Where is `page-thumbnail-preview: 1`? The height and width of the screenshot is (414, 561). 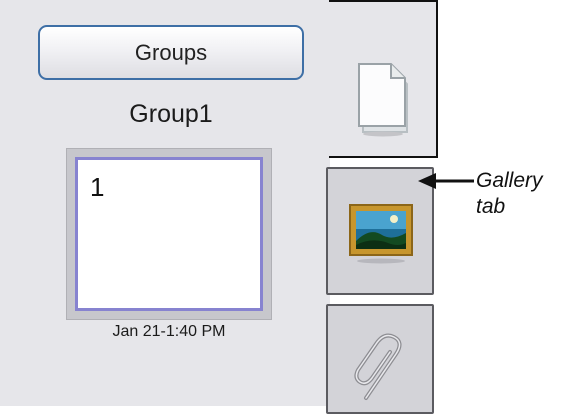
page-thumbnail-preview: 1 is located at coordinates (169, 234).